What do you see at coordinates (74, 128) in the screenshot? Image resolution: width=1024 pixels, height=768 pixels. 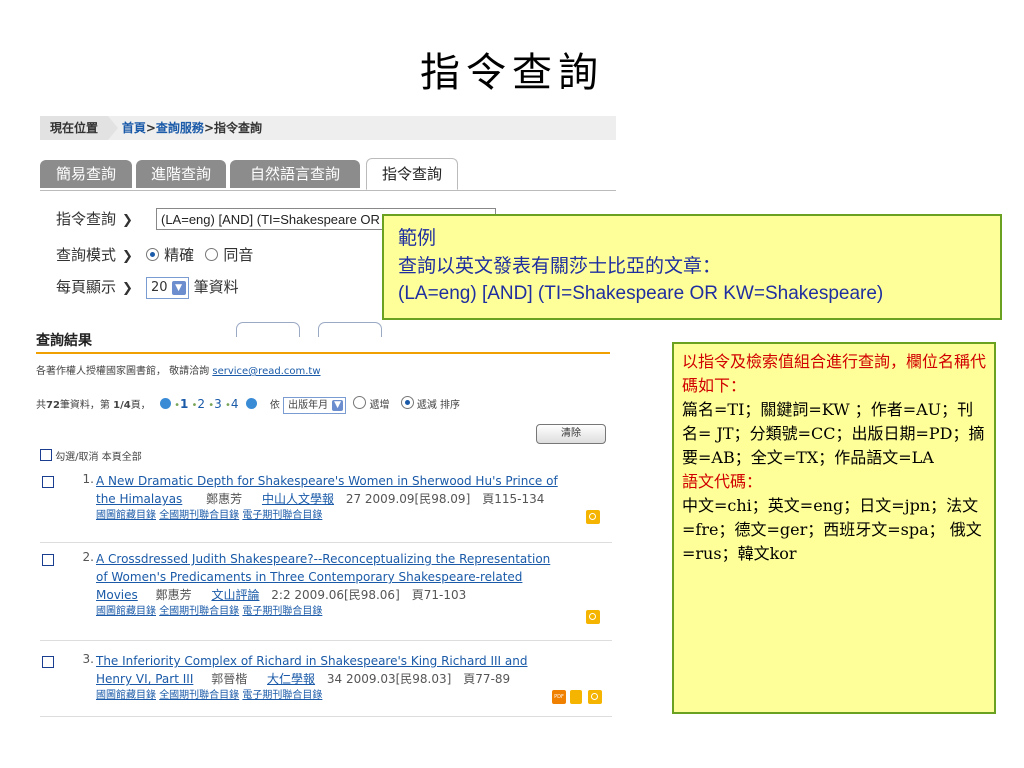 I see `breadcrumb-label: 現在位置` at bounding box center [74, 128].